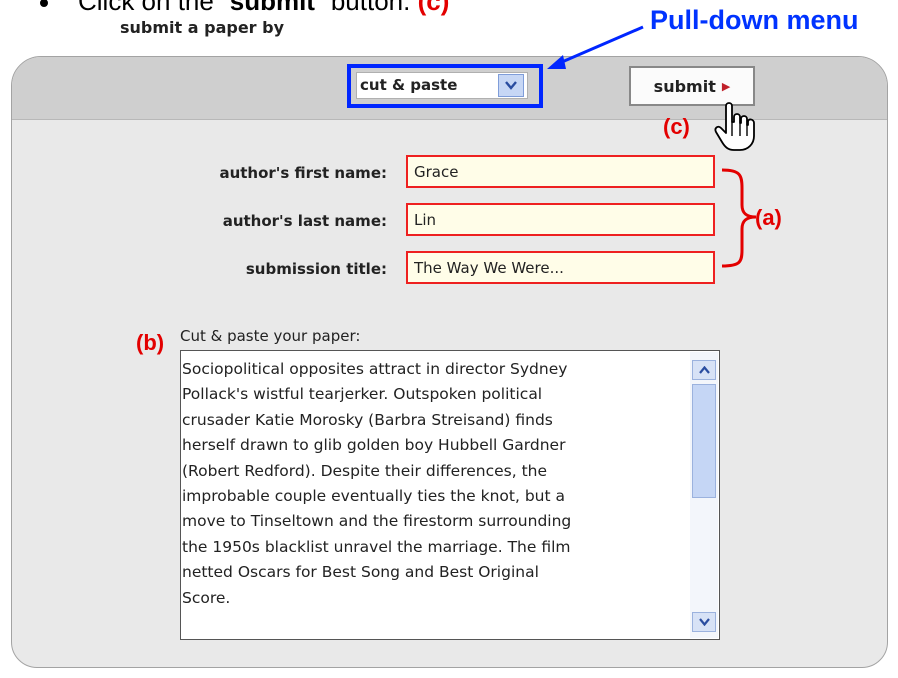 The width and height of the screenshot is (898, 678). Describe the element at coordinates (272, 8) in the screenshot. I see `instruction-keyword: submit` at that location.